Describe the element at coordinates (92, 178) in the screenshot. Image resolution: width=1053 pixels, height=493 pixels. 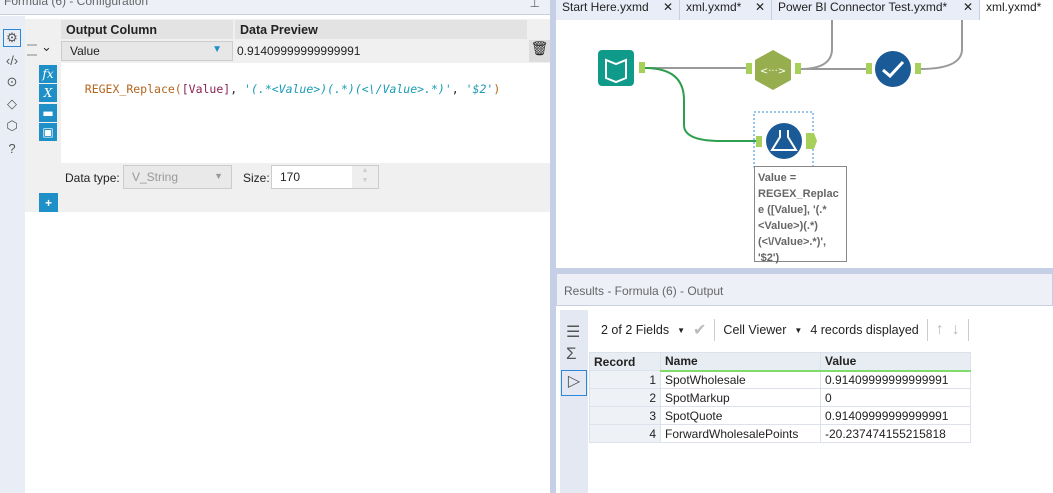
I see `datatype-label: Data type:` at that location.